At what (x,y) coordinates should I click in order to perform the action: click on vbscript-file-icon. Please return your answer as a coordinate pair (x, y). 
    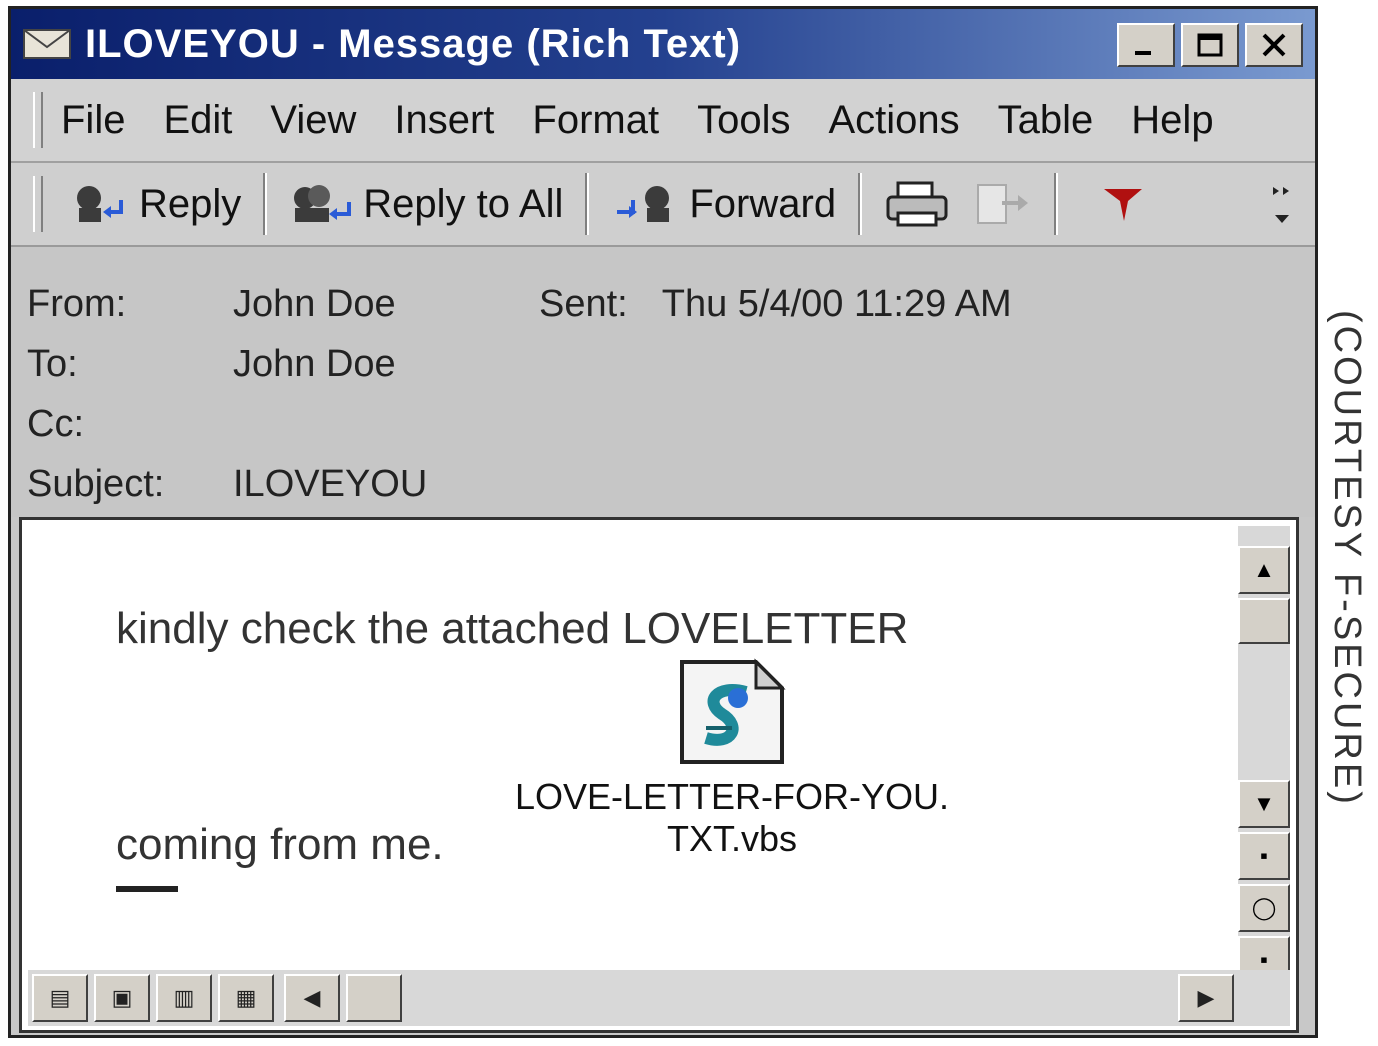
    Looking at the image, I should click on (732, 712).